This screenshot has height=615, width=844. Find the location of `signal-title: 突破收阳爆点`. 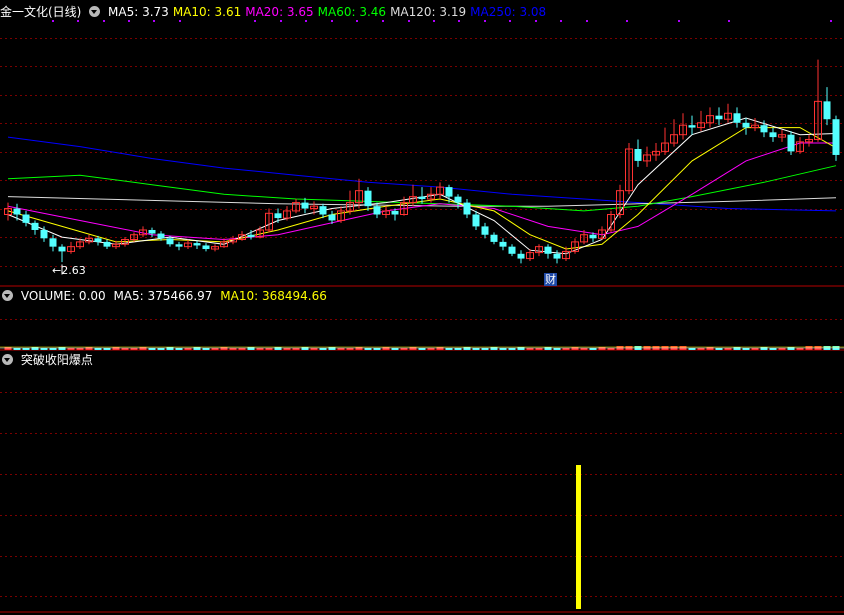

signal-title: 突破收阳爆点 is located at coordinates (56, 360).